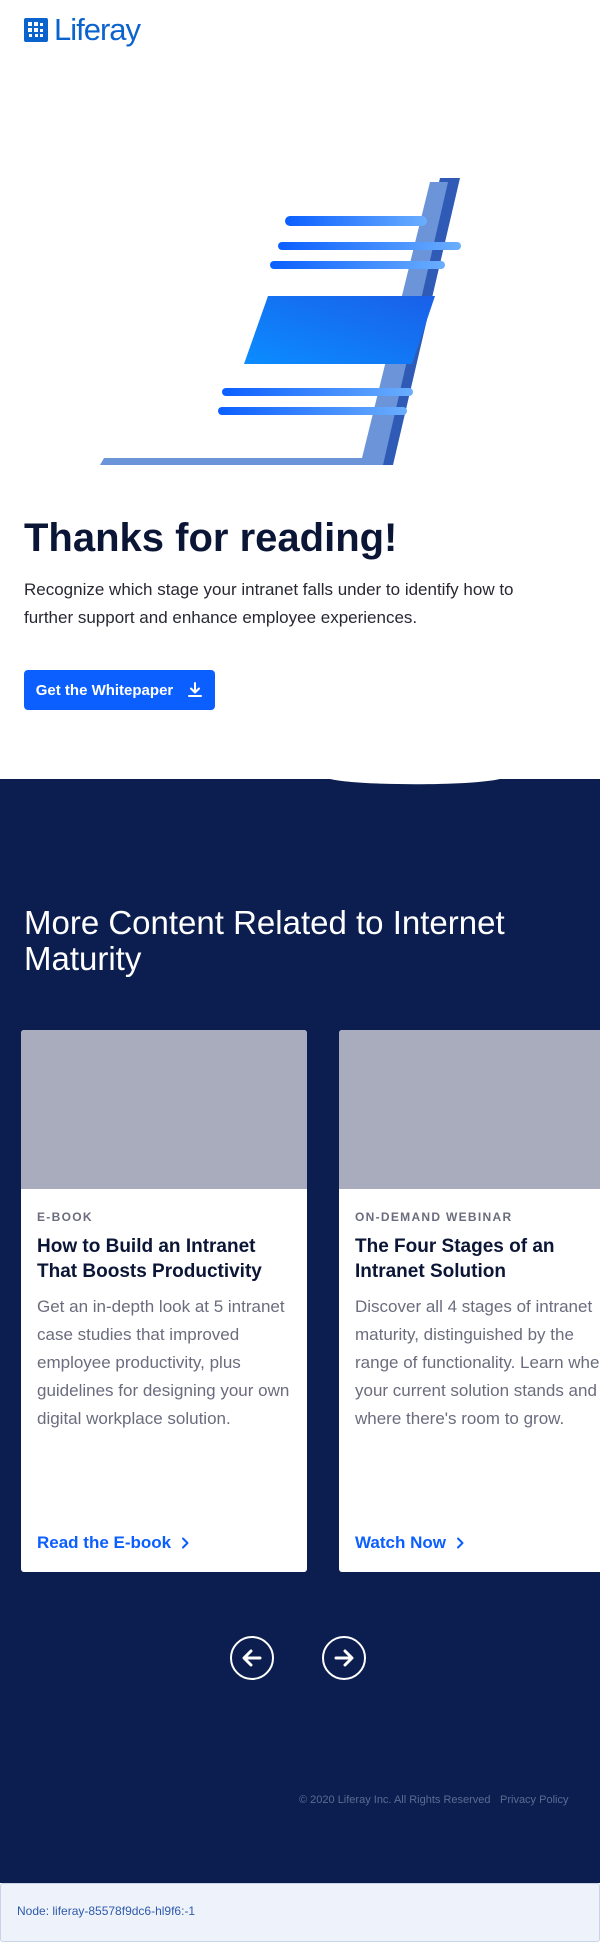 This screenshot has width=600, height=1954. What do you see at coordinates (300, 30) in the screenshot?
I see `site-header: Liferay` at bounding box center [300, 30].